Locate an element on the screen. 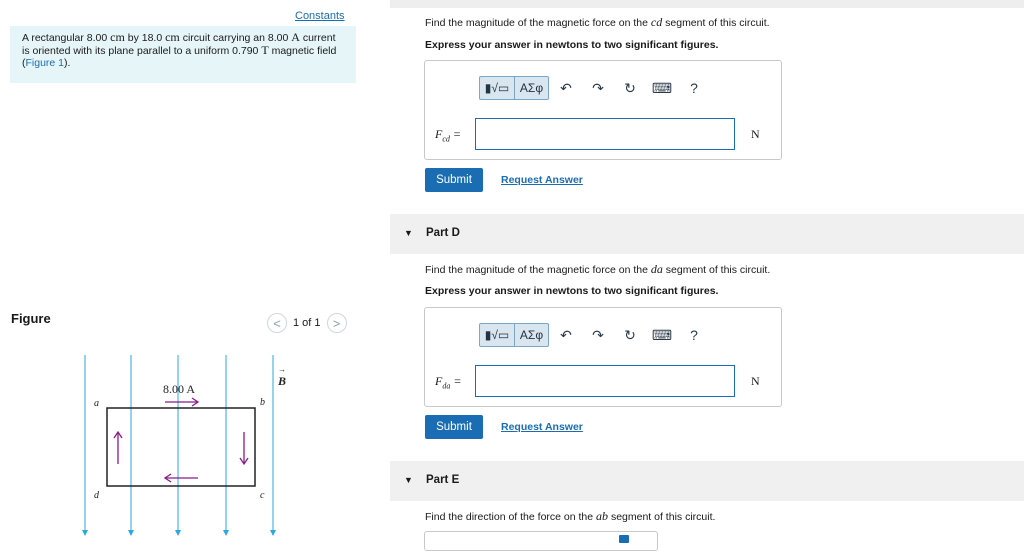  pager-text: 1 of 1 is located at coordinates (307, 323).